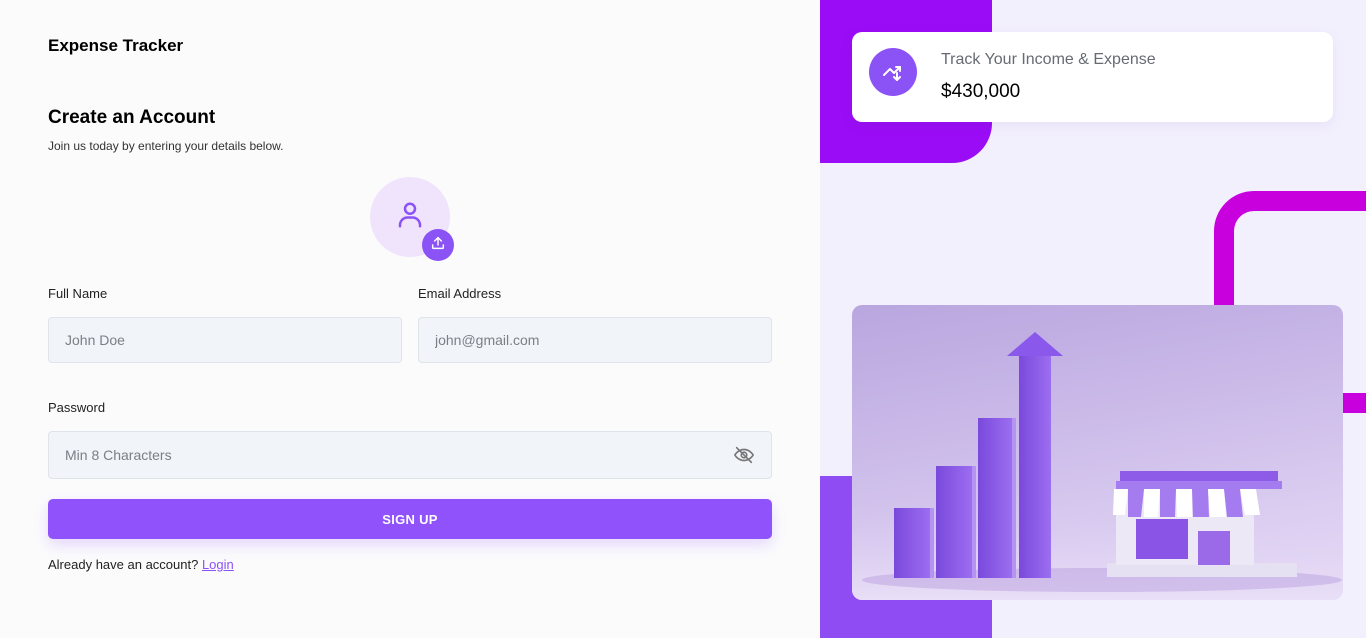 The width and height of the screenshot is (1366, 638). What do you see at coordinates (1048, 59) in the screenshot?
I see `stat-card-label: Track Your Income & Expense` at bounding box center [1048, 59].